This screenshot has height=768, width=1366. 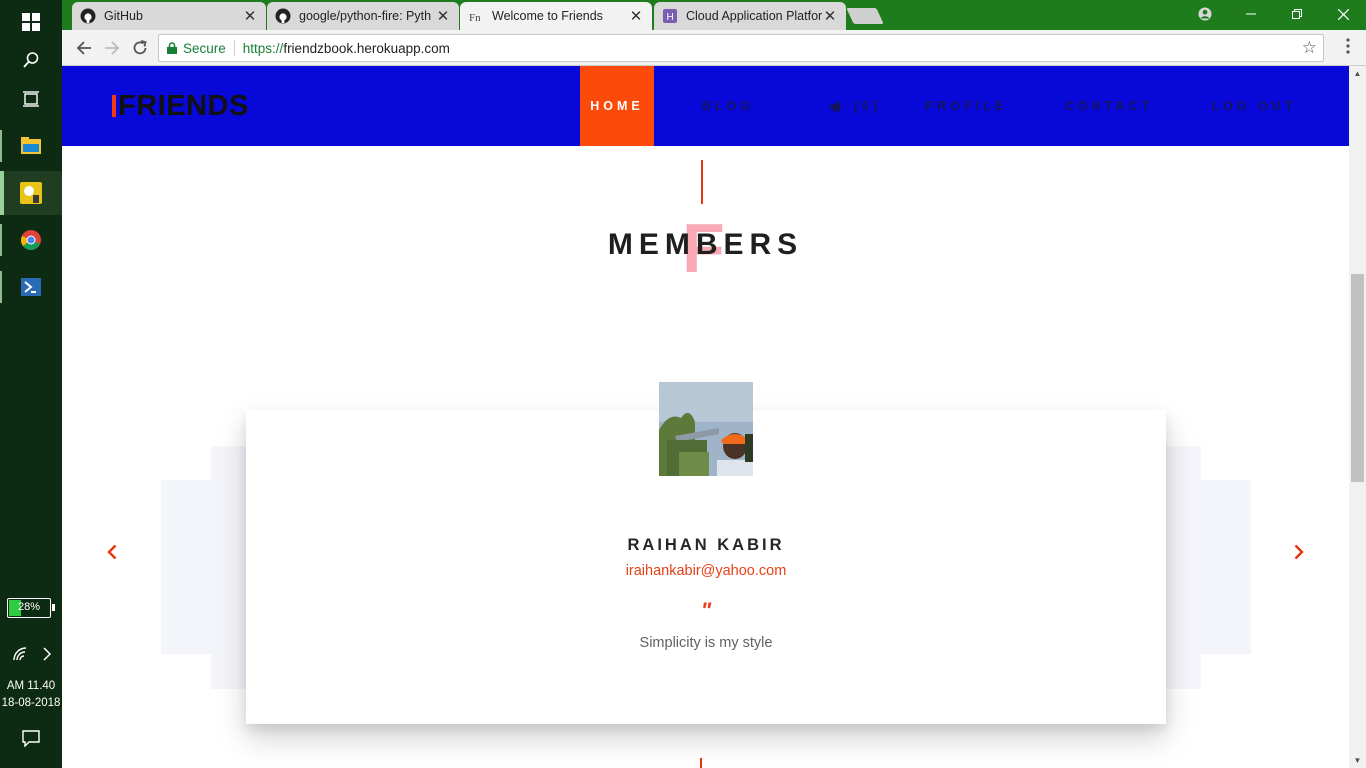 What do you see at coordinates (701, 763) in the screenshot?
I see `section-divider-line-bottom` at bounding box center [701, 763].